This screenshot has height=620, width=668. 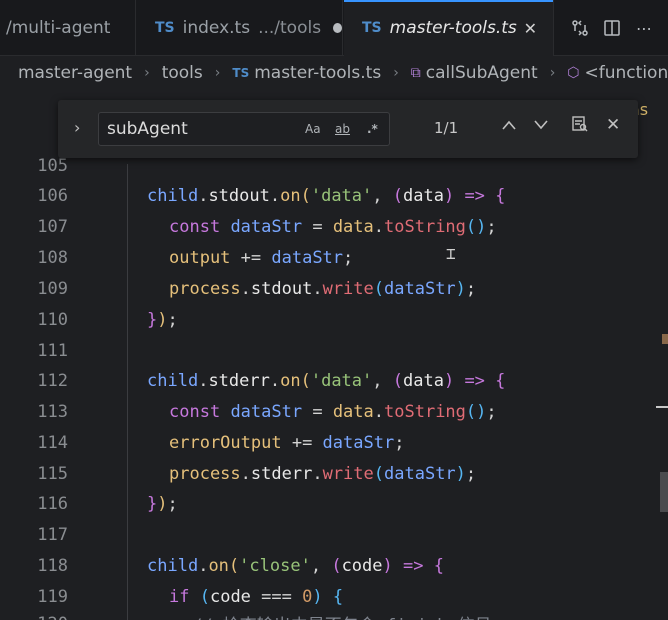 I want to click on method-icon: ⧉, so click(x=415, y=73).